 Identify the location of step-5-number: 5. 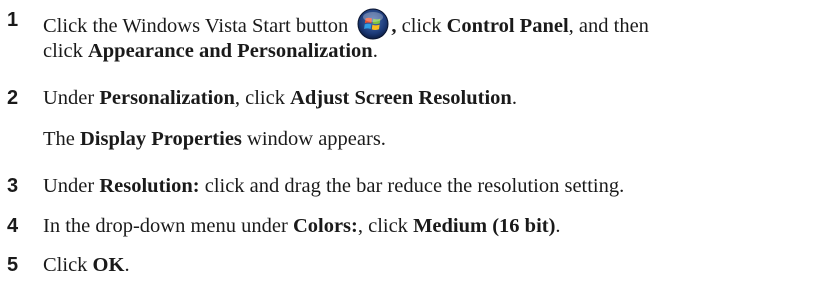
(13, 265).